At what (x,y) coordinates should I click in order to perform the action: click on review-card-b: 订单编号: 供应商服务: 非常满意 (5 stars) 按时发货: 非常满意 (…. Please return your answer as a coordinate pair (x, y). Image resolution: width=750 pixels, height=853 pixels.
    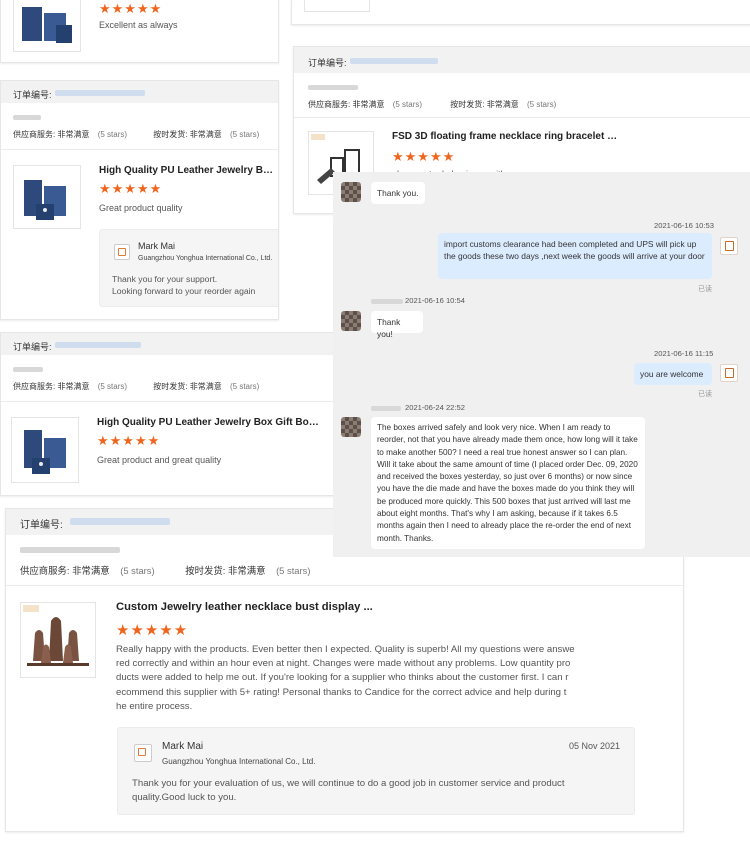
    Looking at the image, I should click on (167, 414).